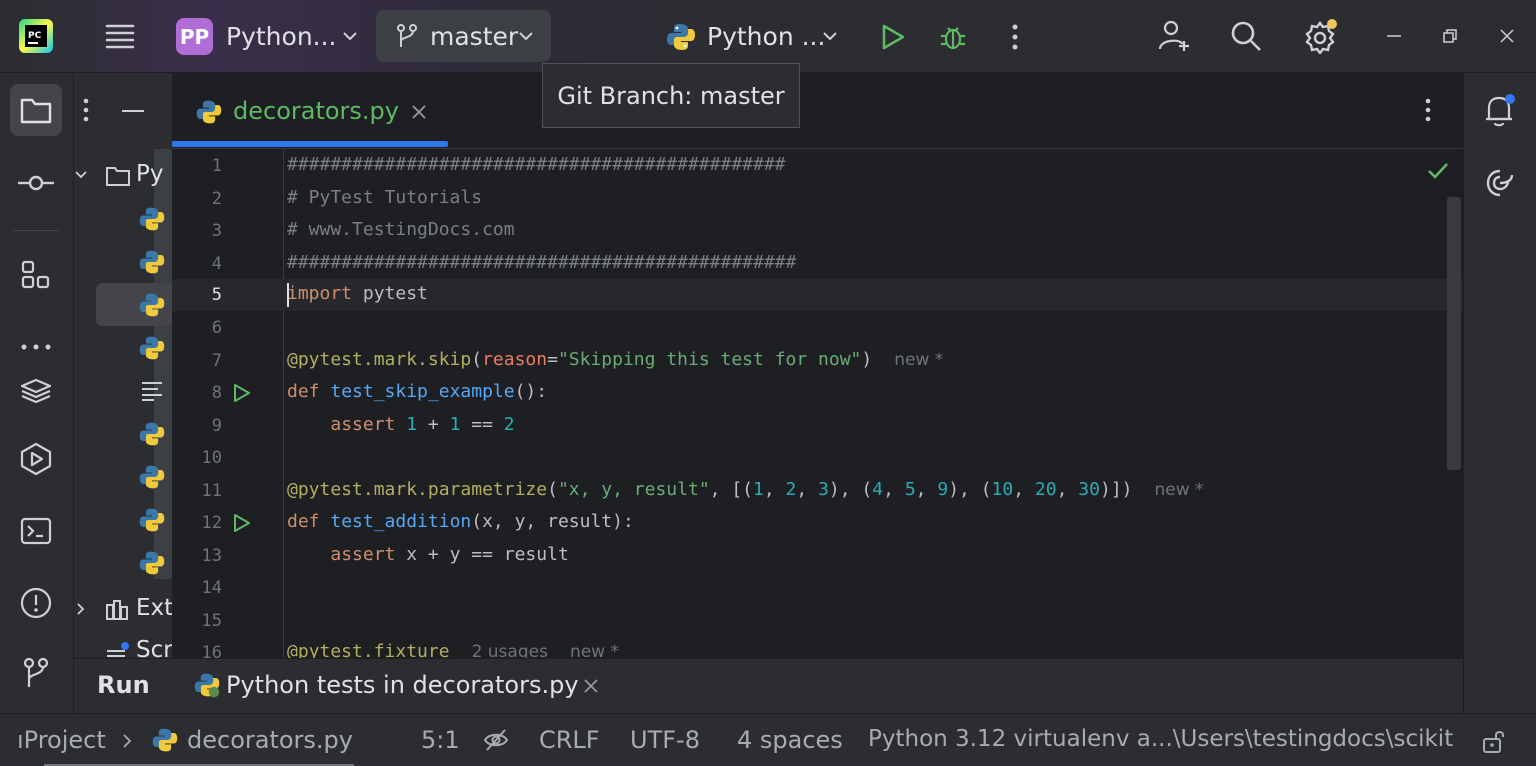  What do you see at coordinates (1320, 36) in the screenshot?
I see `settings-icon` at bounding box center [1320, 36].